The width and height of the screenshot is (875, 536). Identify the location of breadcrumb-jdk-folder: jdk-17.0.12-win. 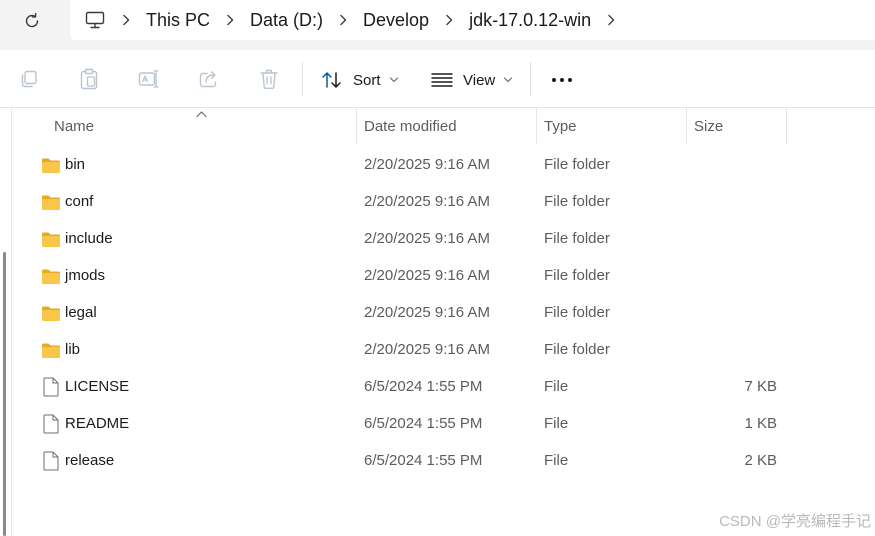
(530, 20).